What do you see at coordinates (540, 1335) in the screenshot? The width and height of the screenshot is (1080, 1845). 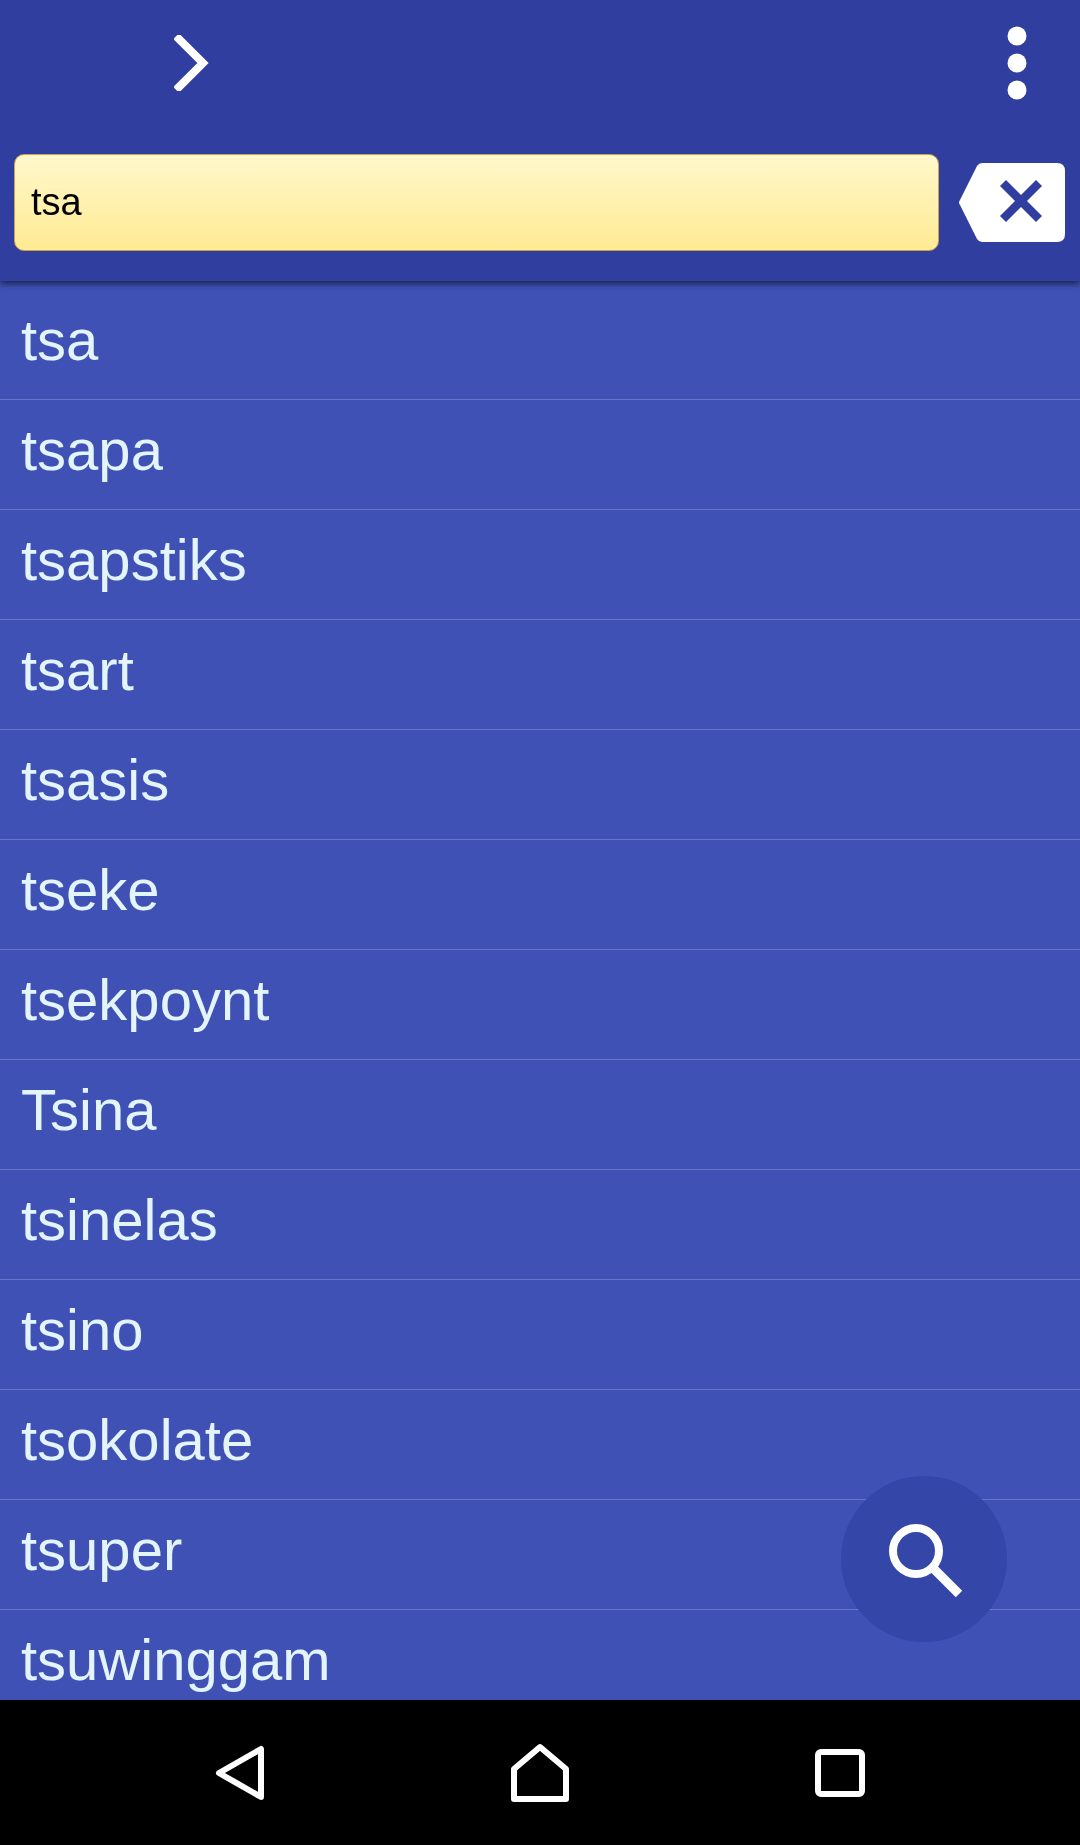 I see `word-list-item: tsino` at bounding box center [540, 1335].